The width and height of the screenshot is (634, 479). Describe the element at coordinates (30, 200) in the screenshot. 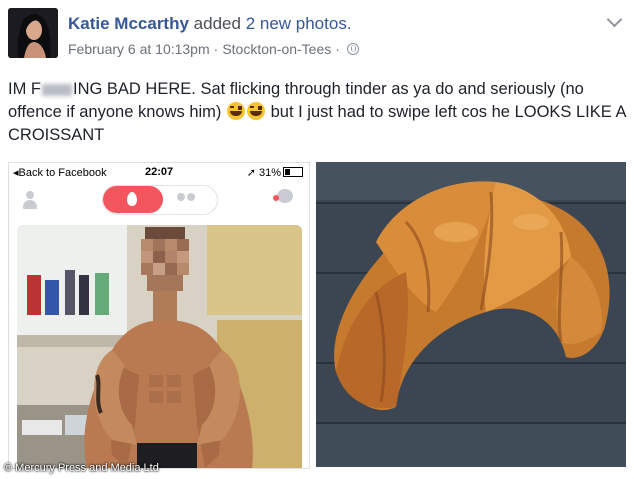

I see `person-icon` at that location.